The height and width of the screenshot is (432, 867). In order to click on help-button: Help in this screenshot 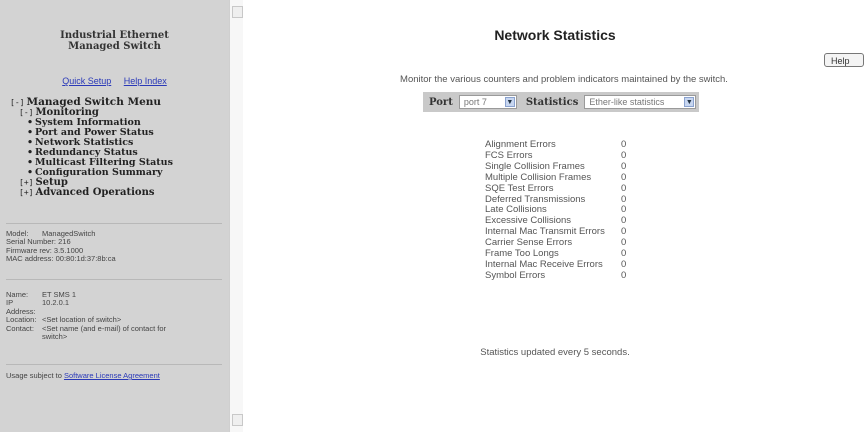, I will do `click(844, 60)`.